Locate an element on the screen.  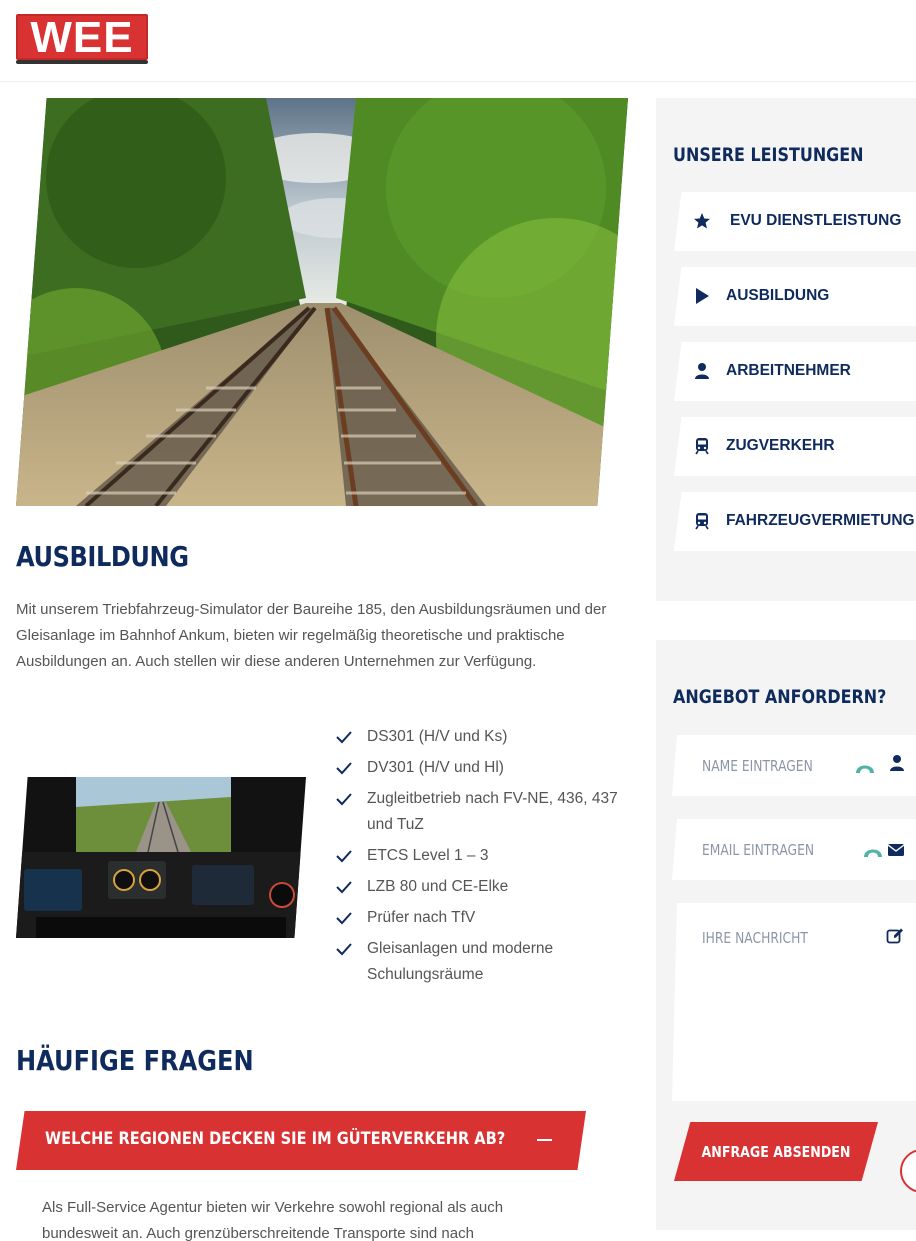
name-field: NAME EINTRAGEN is located at coordinates (794, 765).